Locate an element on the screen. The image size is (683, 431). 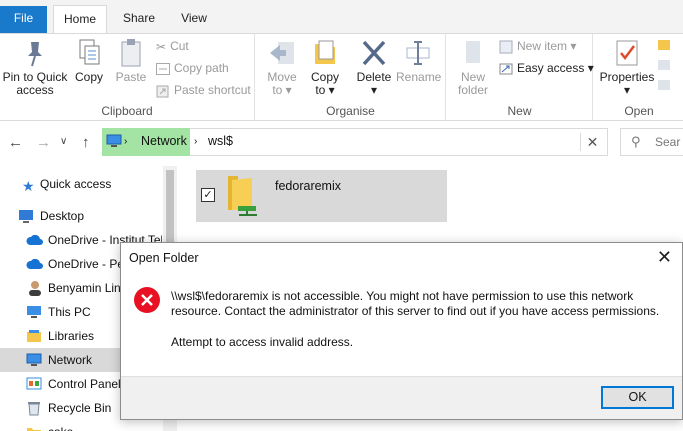
new-group-label: New is located at coordinates (519, 111).